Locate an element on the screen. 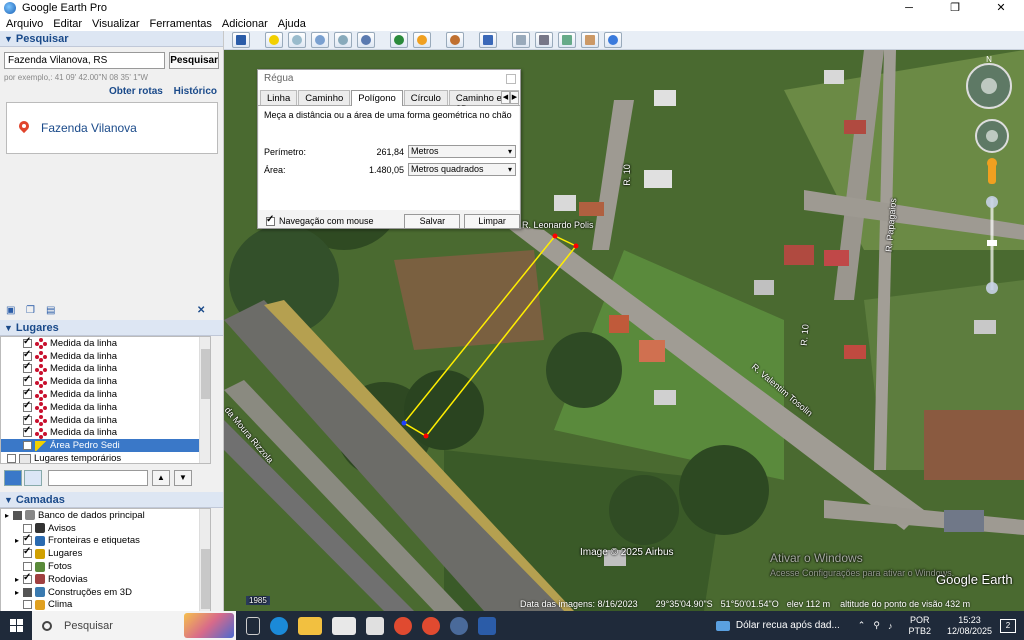  overlay-icon is located at coordinates (343, 40).